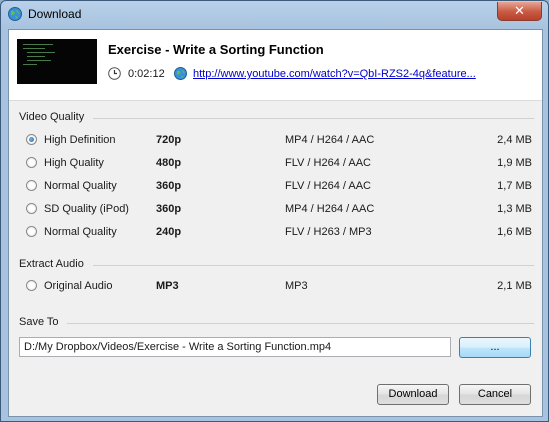 Image resolution: width=549 pixels, height=422 pixels. Describe the element at coordinates (169, 232) in the screenshot. I see `quality-resolution: 240p` at that location.